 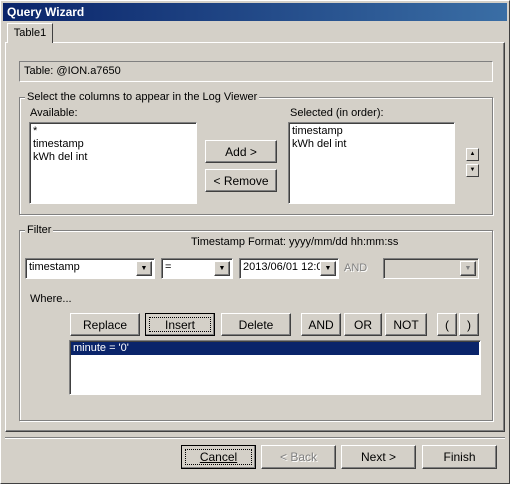 I want to click on or-button: OR, so click(x=363, y=324).